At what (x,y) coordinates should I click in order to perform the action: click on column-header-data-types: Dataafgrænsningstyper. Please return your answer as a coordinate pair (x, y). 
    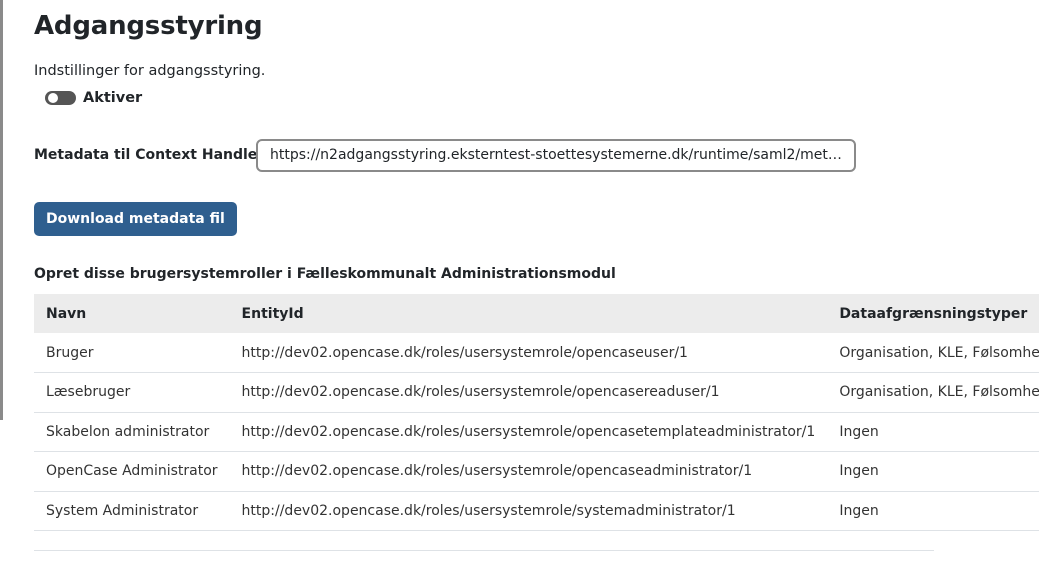
    Looking at the image, I should click on (933, 313).